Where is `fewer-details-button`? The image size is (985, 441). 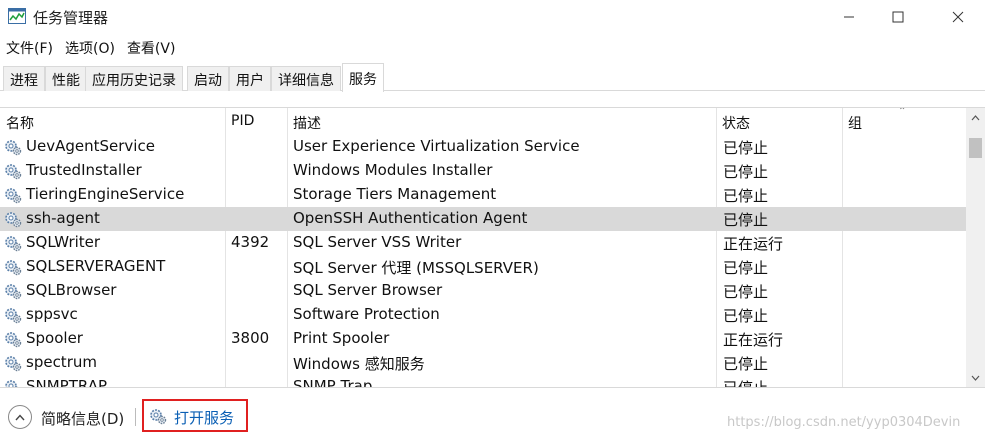 fewer-details-button is located at coordinates (20, 417).